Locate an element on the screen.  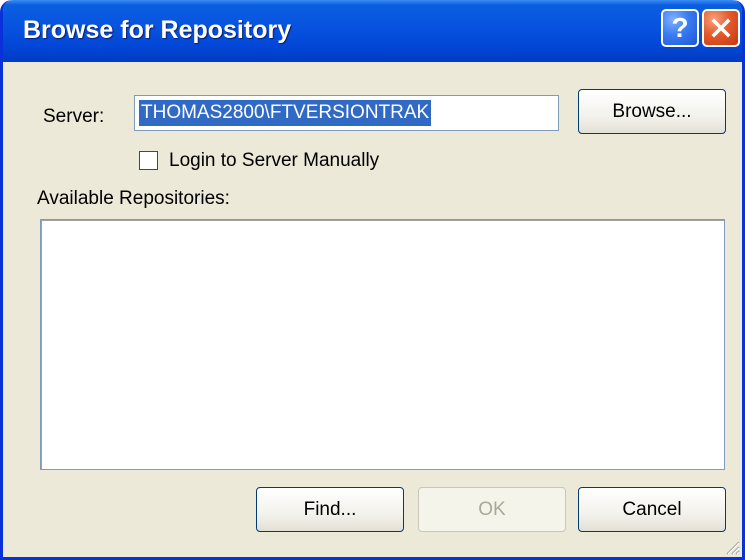
window-title: Browse for Repository is located at coordinates (157, 30).